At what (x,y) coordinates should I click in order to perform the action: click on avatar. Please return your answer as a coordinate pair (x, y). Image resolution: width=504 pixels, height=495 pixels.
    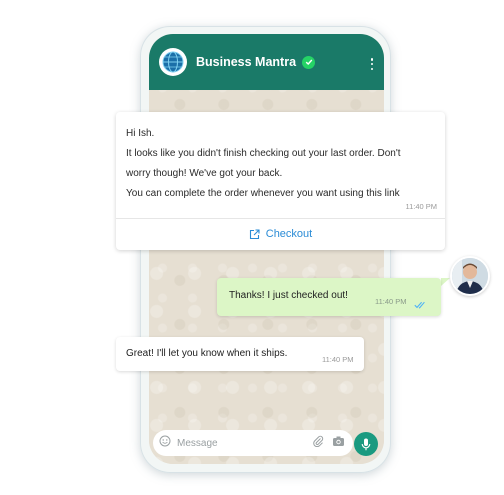
    Looking at the image, I should click on (470, 276).